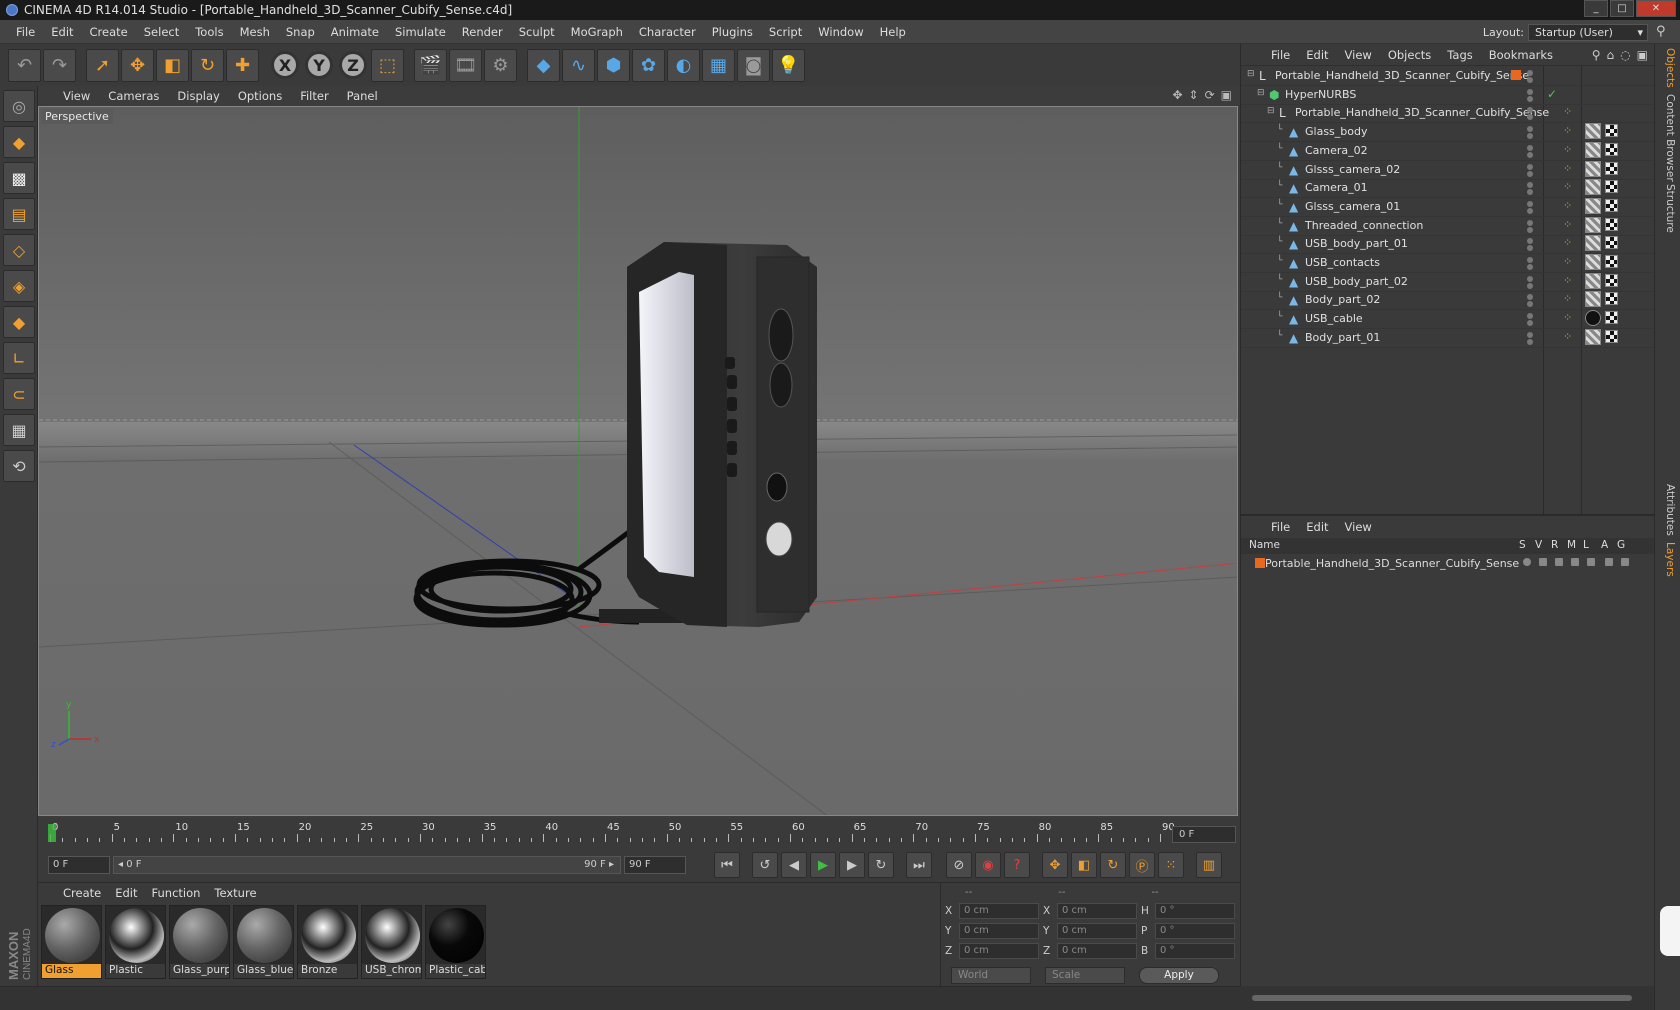 This screenshot has width=1680, height=1010. Describe the element at coordinates (1527, 562) in the screenshot. I see `solo-icon` at that location.